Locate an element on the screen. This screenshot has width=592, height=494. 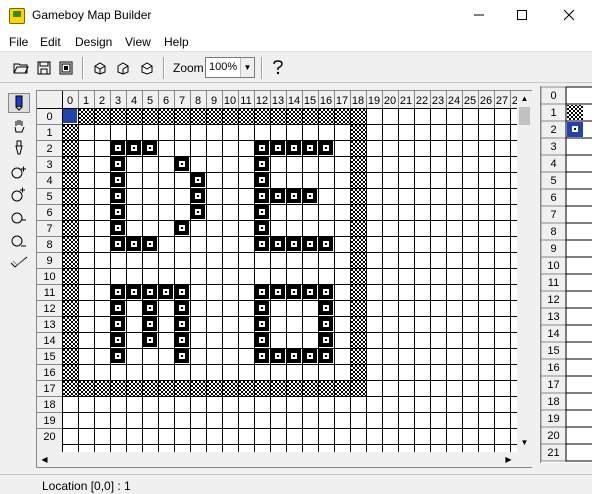
pencil-tool-button is located at coordinates (19, 103).